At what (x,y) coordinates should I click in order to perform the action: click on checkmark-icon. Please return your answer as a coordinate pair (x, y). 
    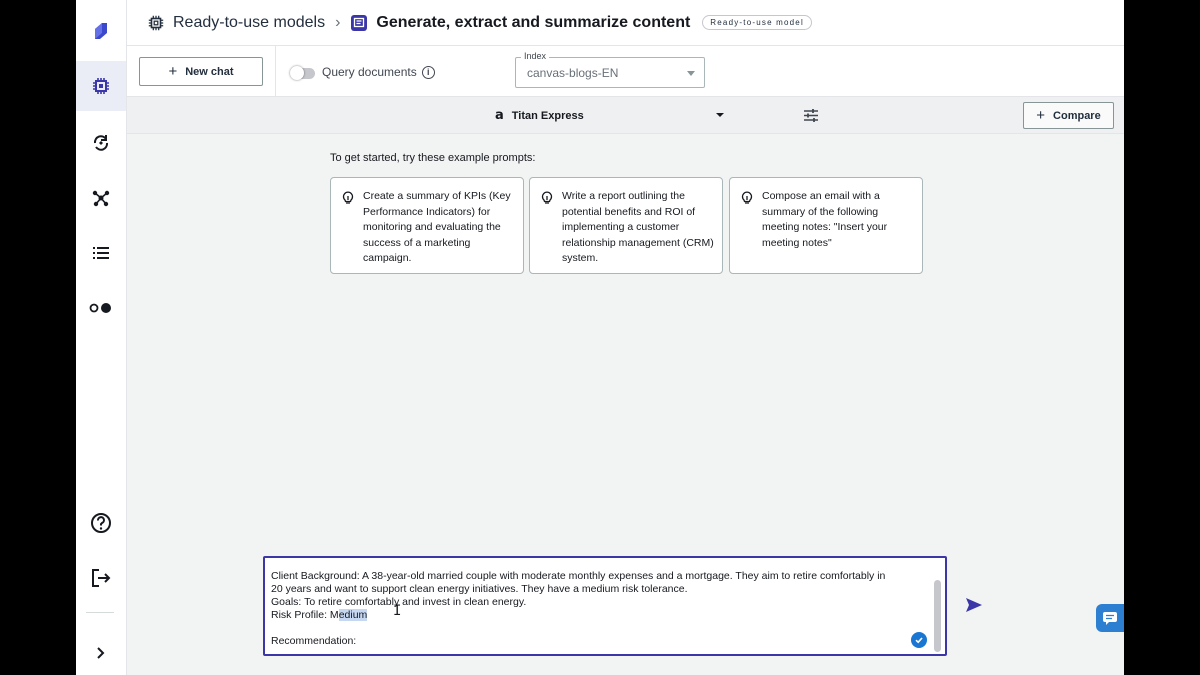
    Looking at the image, I should click on (919, 640).